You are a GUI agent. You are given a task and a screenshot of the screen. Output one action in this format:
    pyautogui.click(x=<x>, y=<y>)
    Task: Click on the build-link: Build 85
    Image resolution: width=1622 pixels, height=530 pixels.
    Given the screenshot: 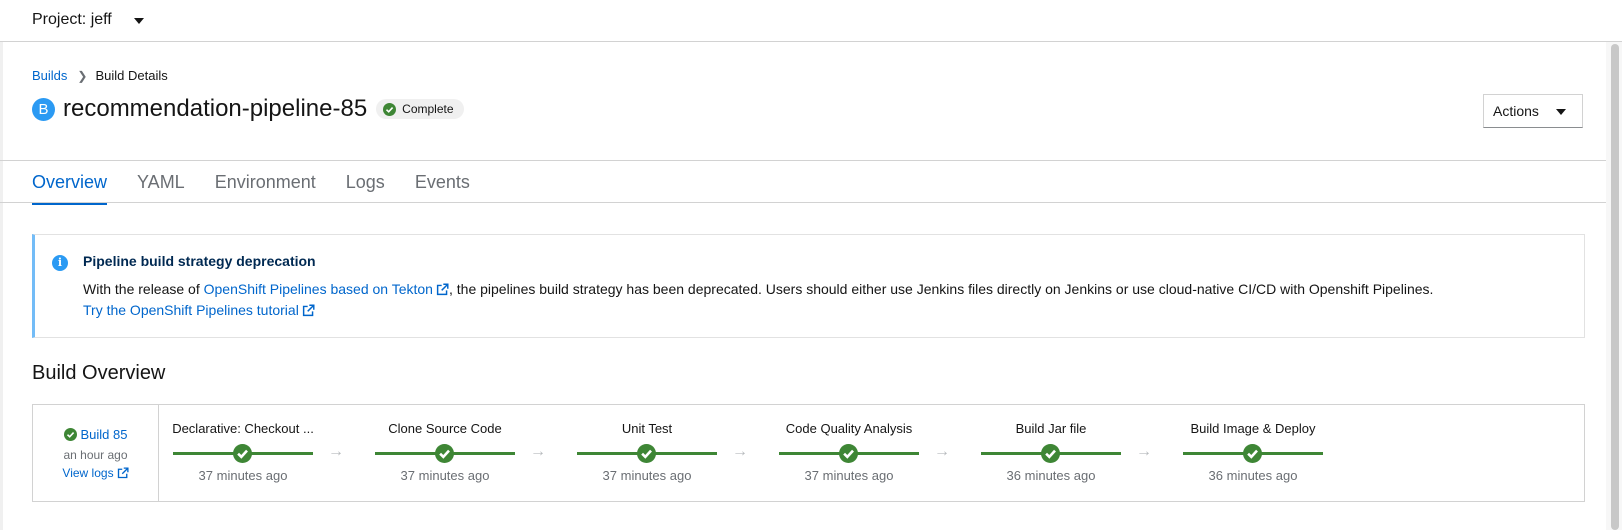 What is the action you would take?
    pyautogui.click(x=95, y=434)
    